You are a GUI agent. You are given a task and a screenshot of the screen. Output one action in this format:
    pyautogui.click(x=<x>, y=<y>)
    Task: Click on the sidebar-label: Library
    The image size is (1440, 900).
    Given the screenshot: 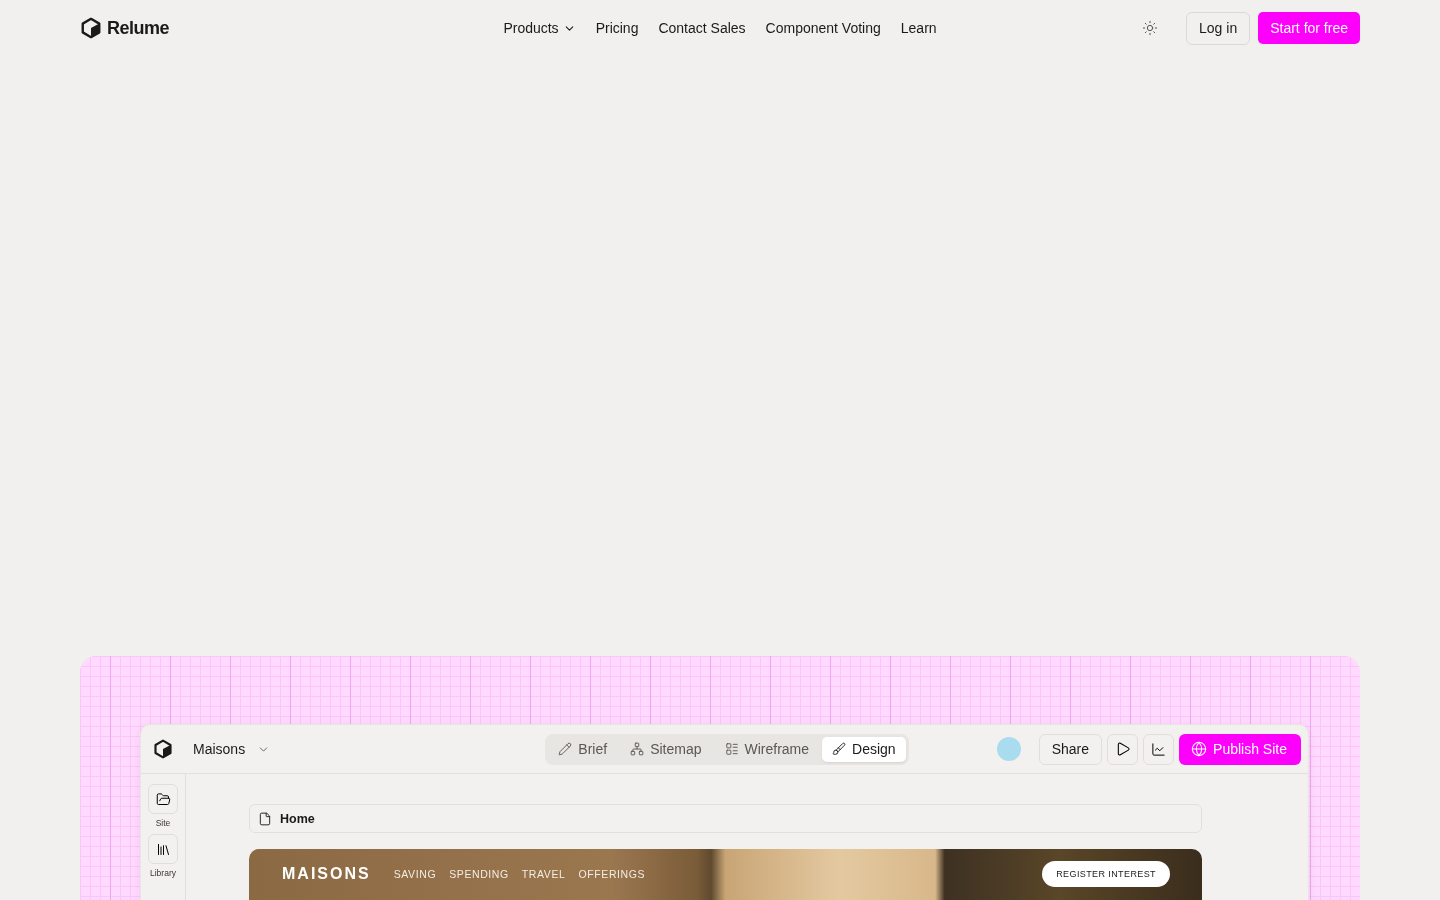 What is the action you would take?
    pyautogui.click(x=163, y=873)
    